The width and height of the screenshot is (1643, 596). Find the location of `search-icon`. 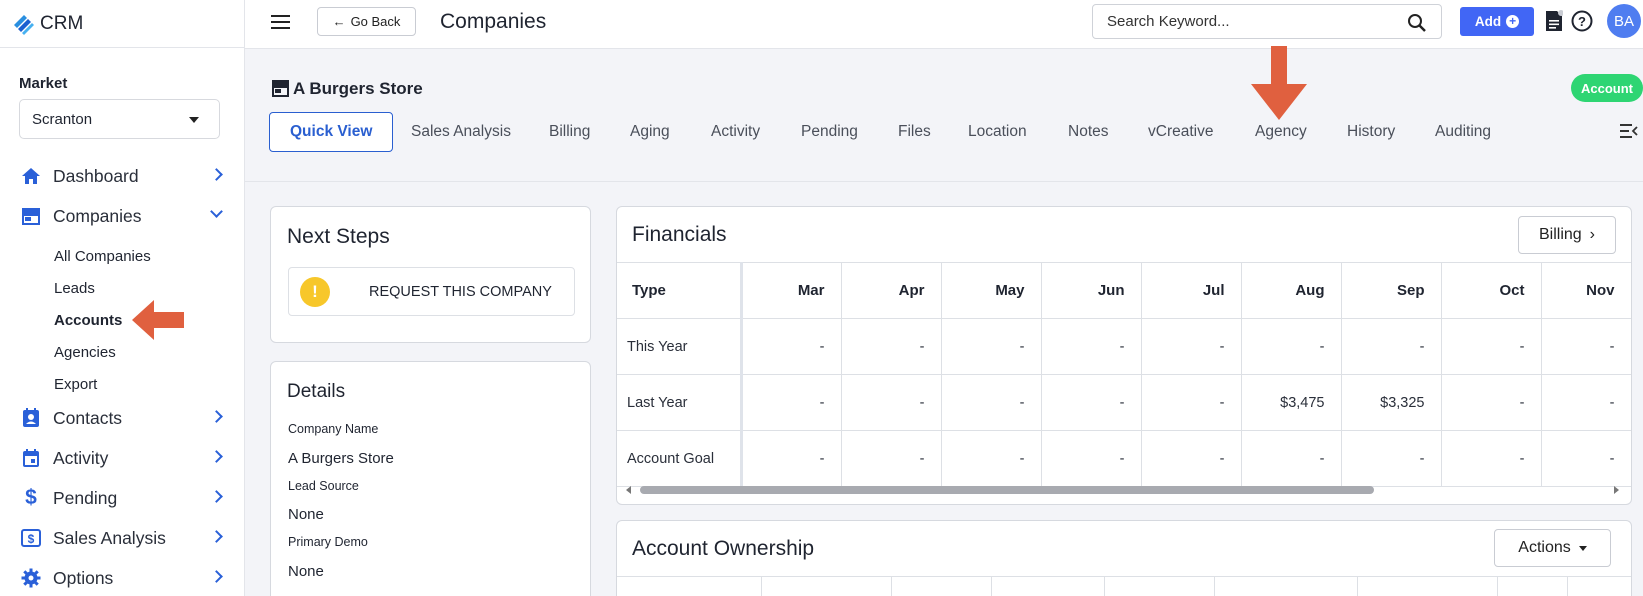

search-icon is located at coordinates (1417, 25).